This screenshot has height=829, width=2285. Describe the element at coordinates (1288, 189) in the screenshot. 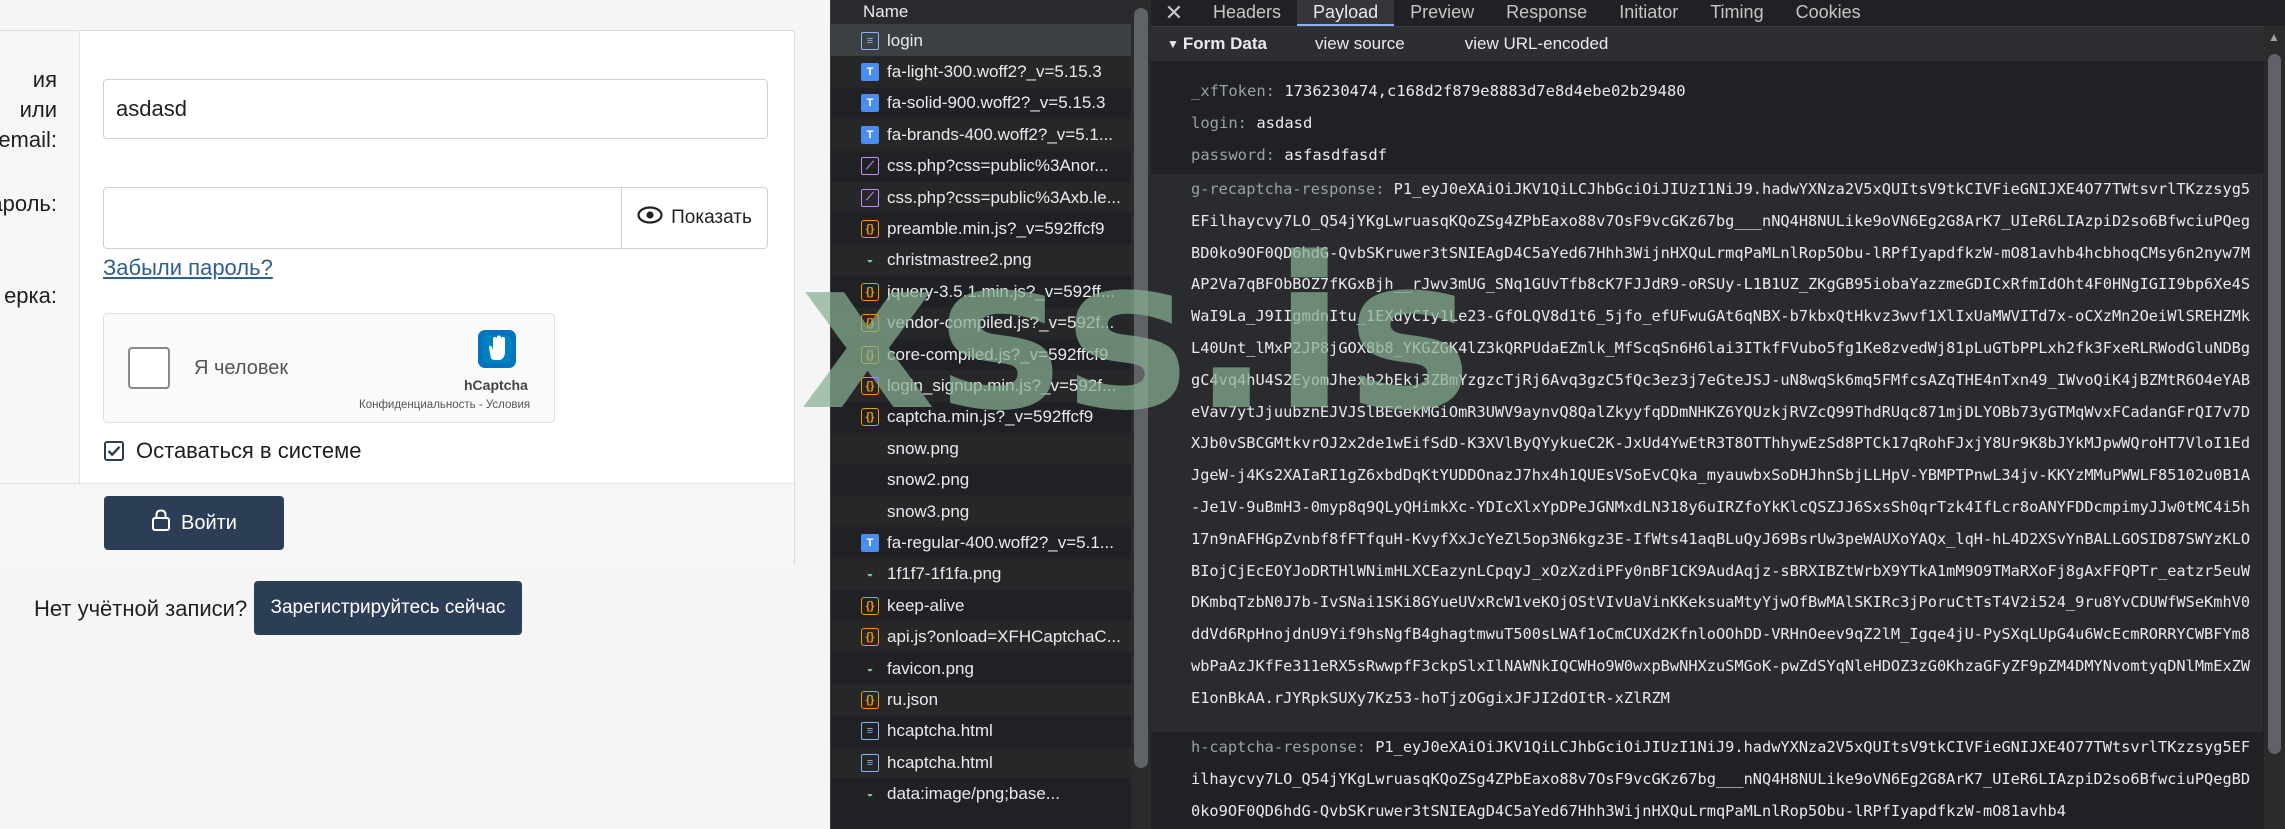

I see `field-key: g-recaptcha-response:` at that location.